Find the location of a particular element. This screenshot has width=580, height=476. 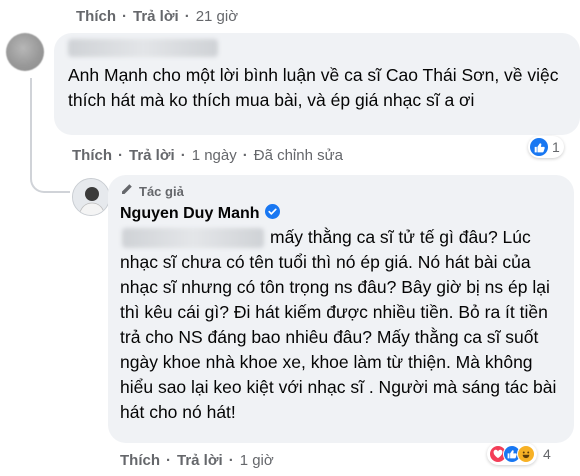

comment-actions: Thích · Trả lời · 1 ngày · Đã chỉnh sửa is located at coordinates (207, 155).